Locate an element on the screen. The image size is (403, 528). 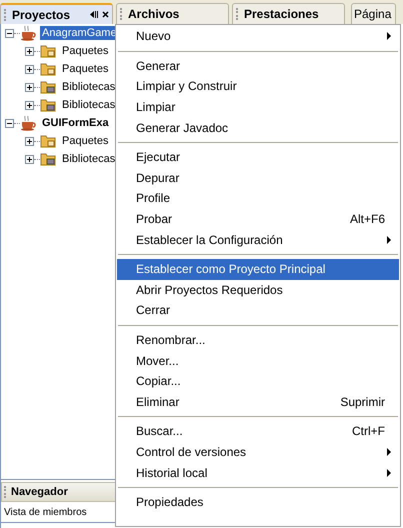
menu-item: Historial local is located at coordinates (258, 472).